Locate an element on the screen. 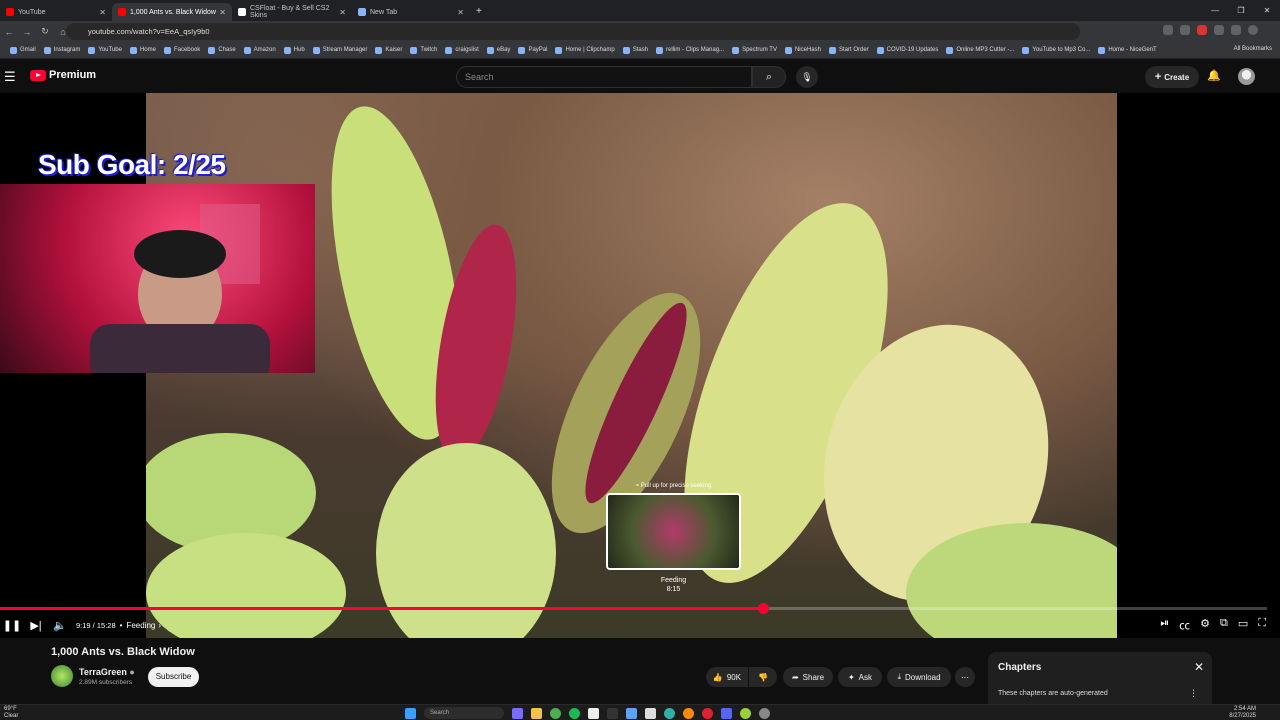 This screenshot has height=720, width=1280. bookmark-item: Amazon is located at coordinates (259, 50).